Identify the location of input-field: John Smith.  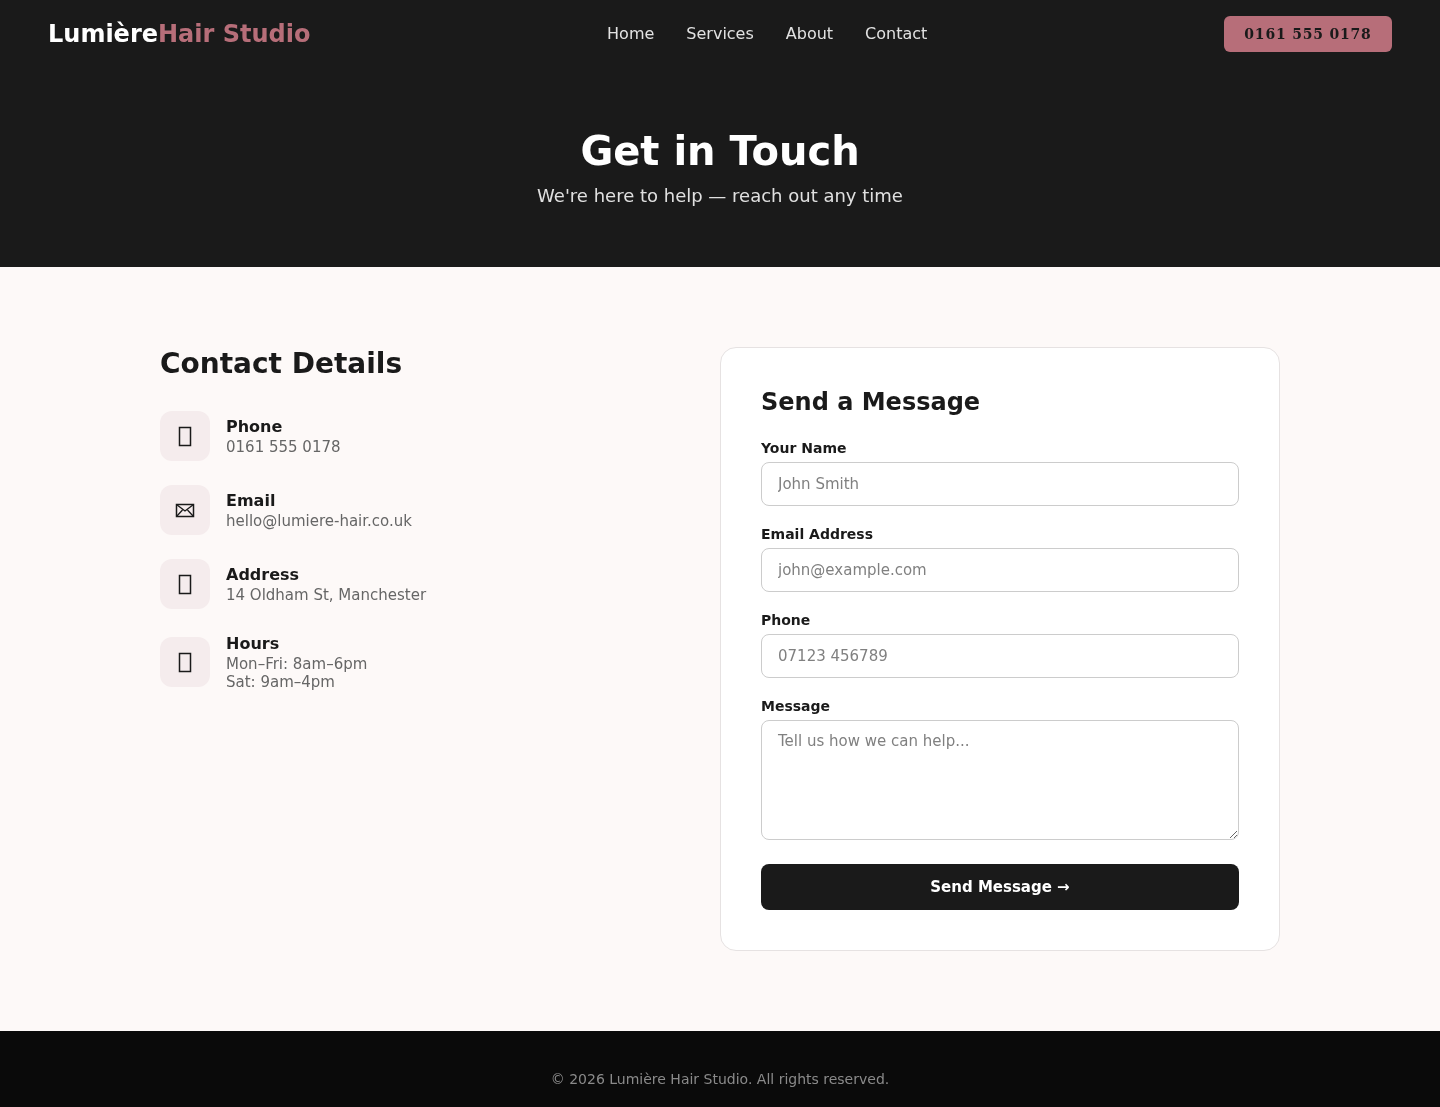
(1000, 484).